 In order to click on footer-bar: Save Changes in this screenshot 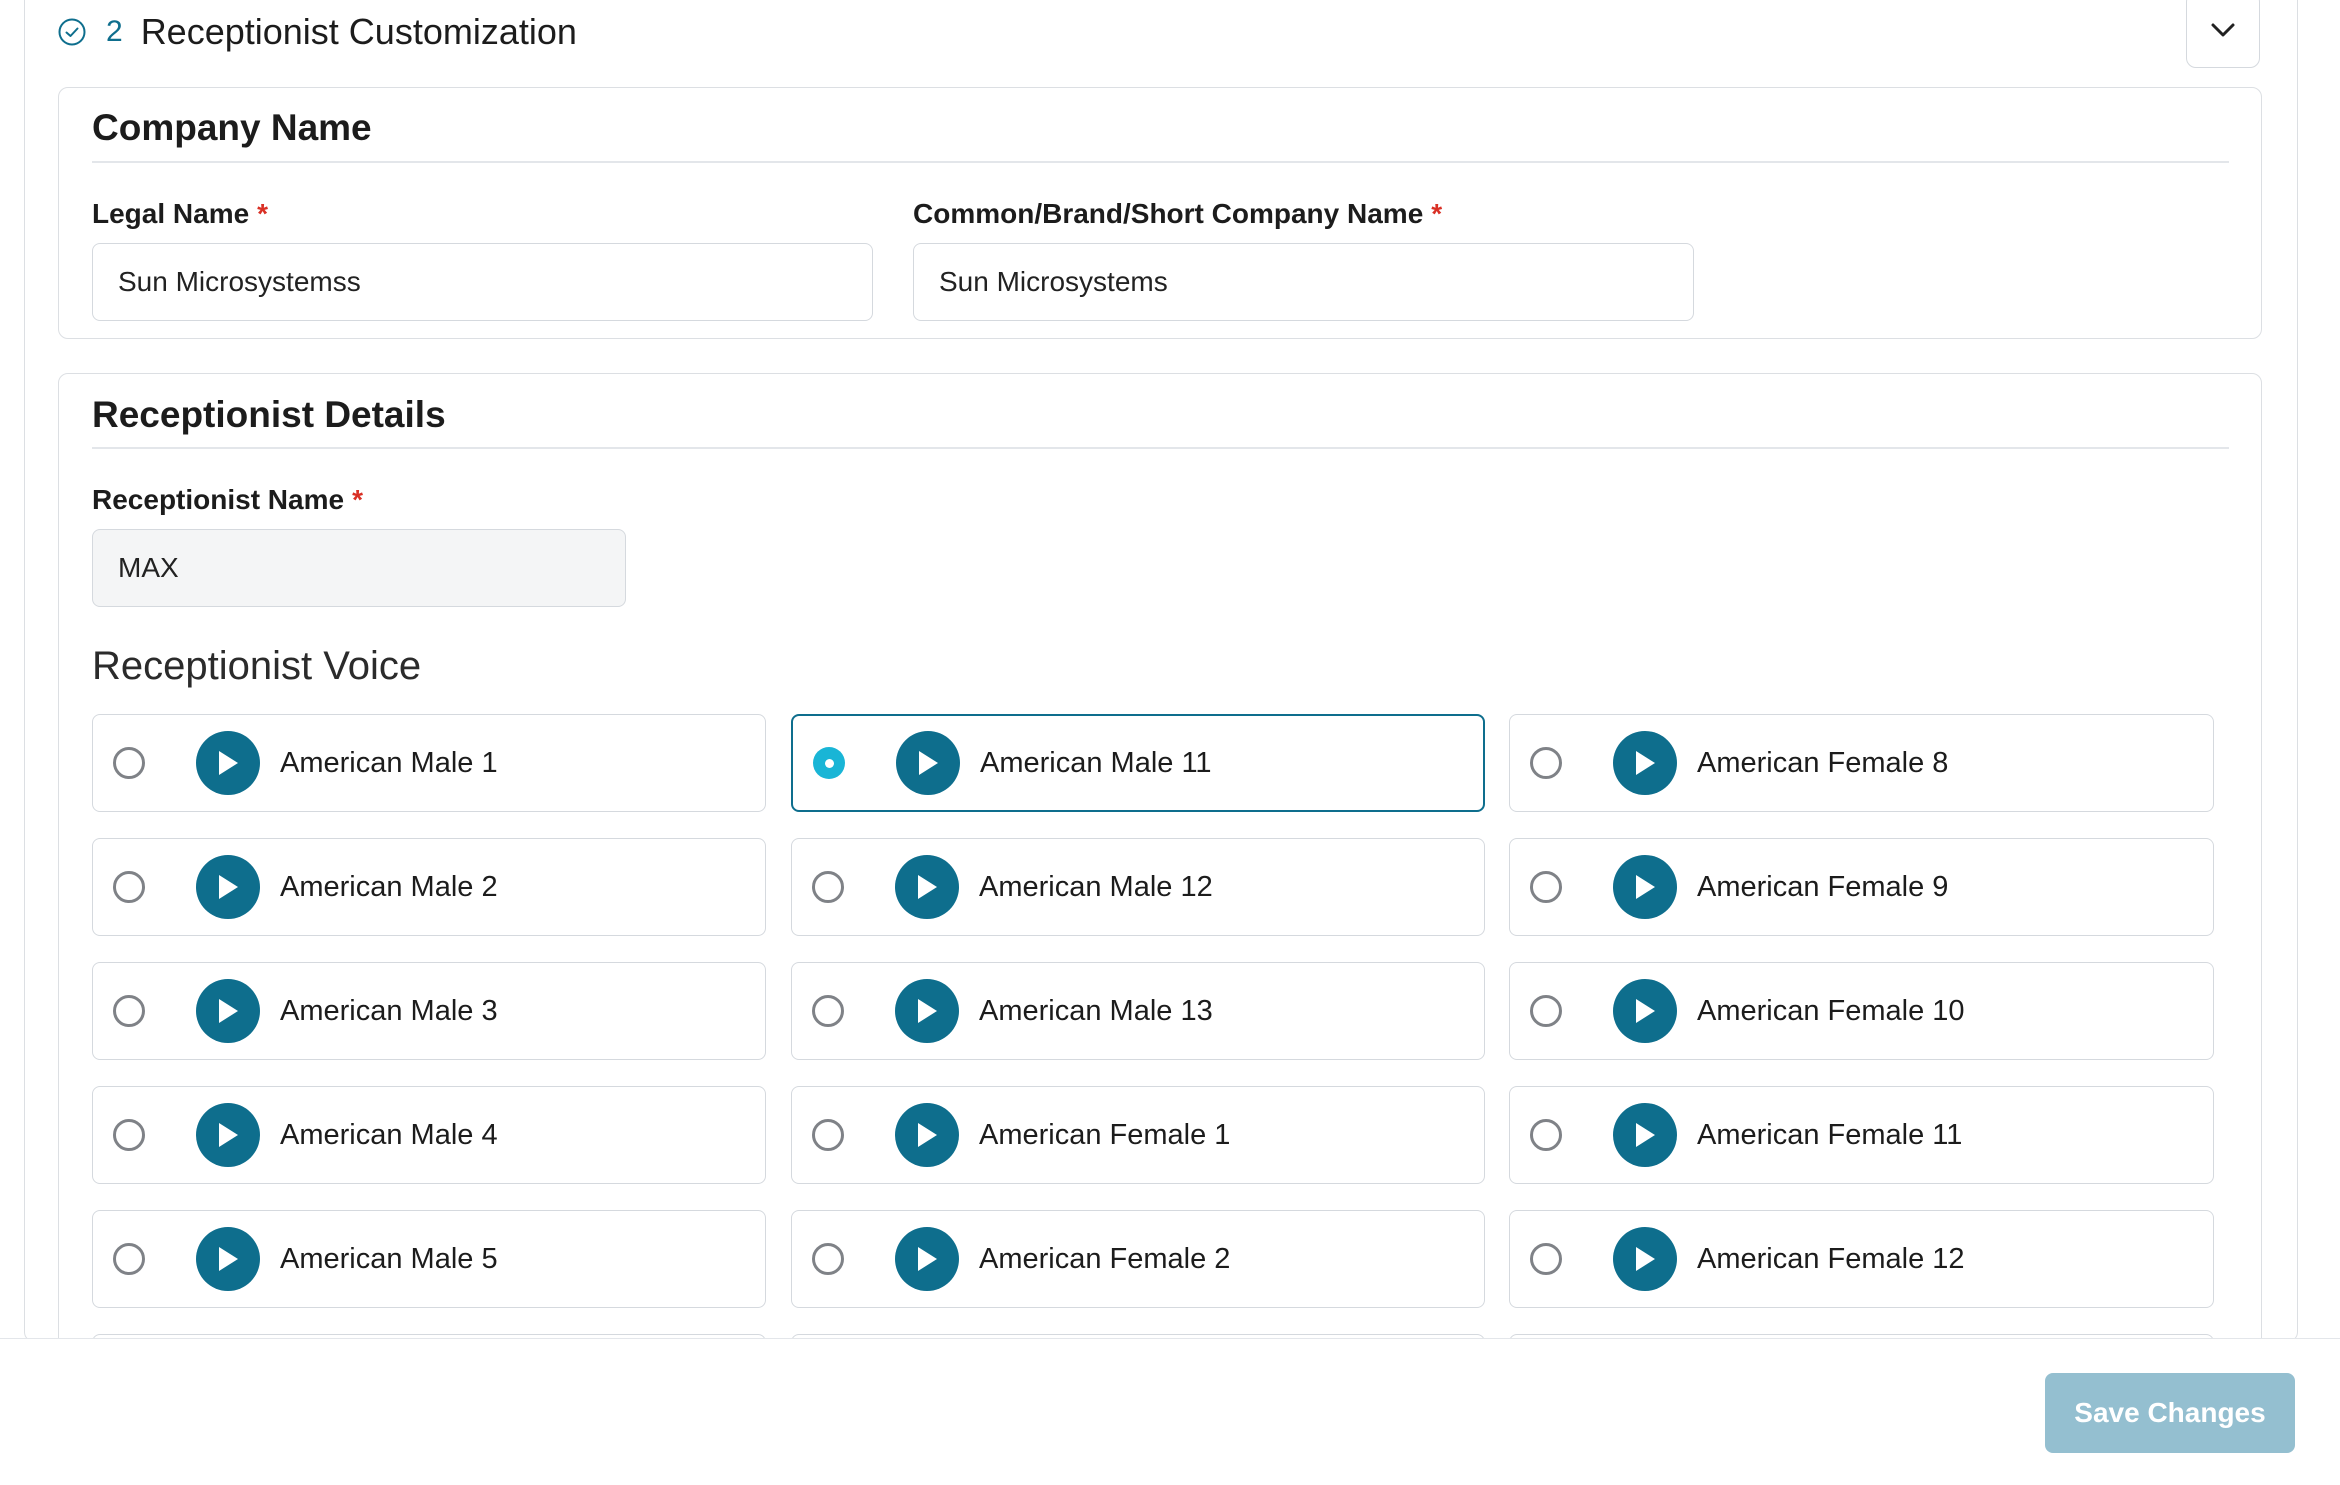, I will do `click(1170, 1411)`.